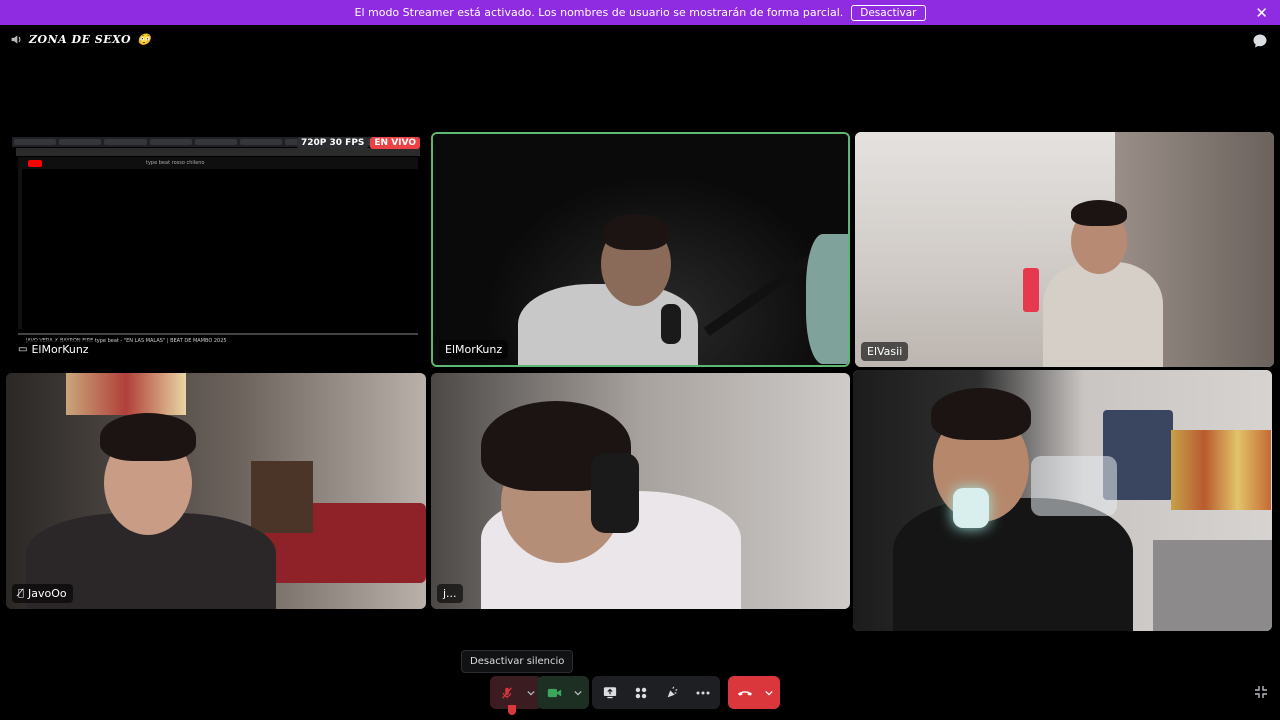 Image resolution: width=1280 pixels, height=720 pixels. What do you see at coordinates (16, 39) in the screenshot?
I see `speaker-icon` at bounding box center [16, 39].